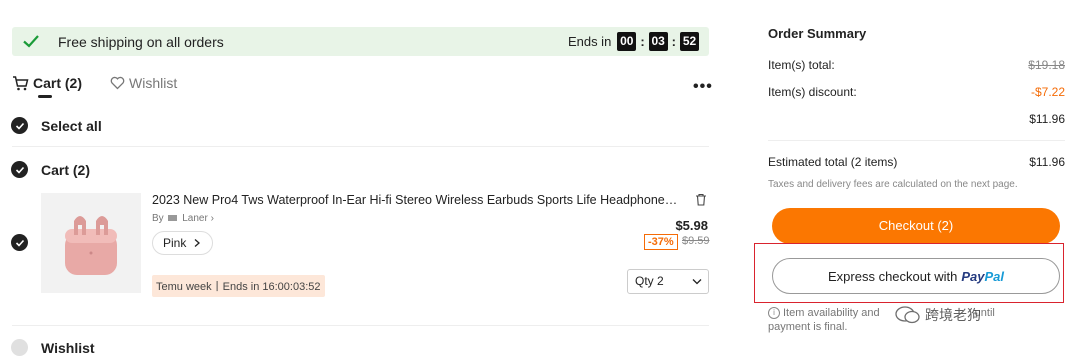  Describe the element at coordinates (691, 225) in the screenshot. I see `product-price: $5.98` at that location.